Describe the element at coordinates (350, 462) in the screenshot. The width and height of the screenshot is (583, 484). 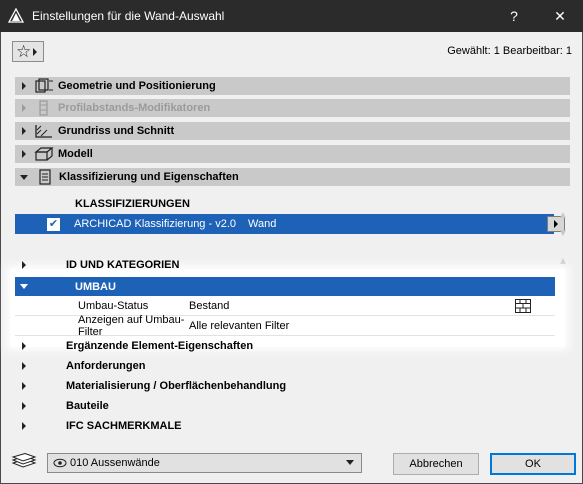
I see `chevron-down-icon` at that location.